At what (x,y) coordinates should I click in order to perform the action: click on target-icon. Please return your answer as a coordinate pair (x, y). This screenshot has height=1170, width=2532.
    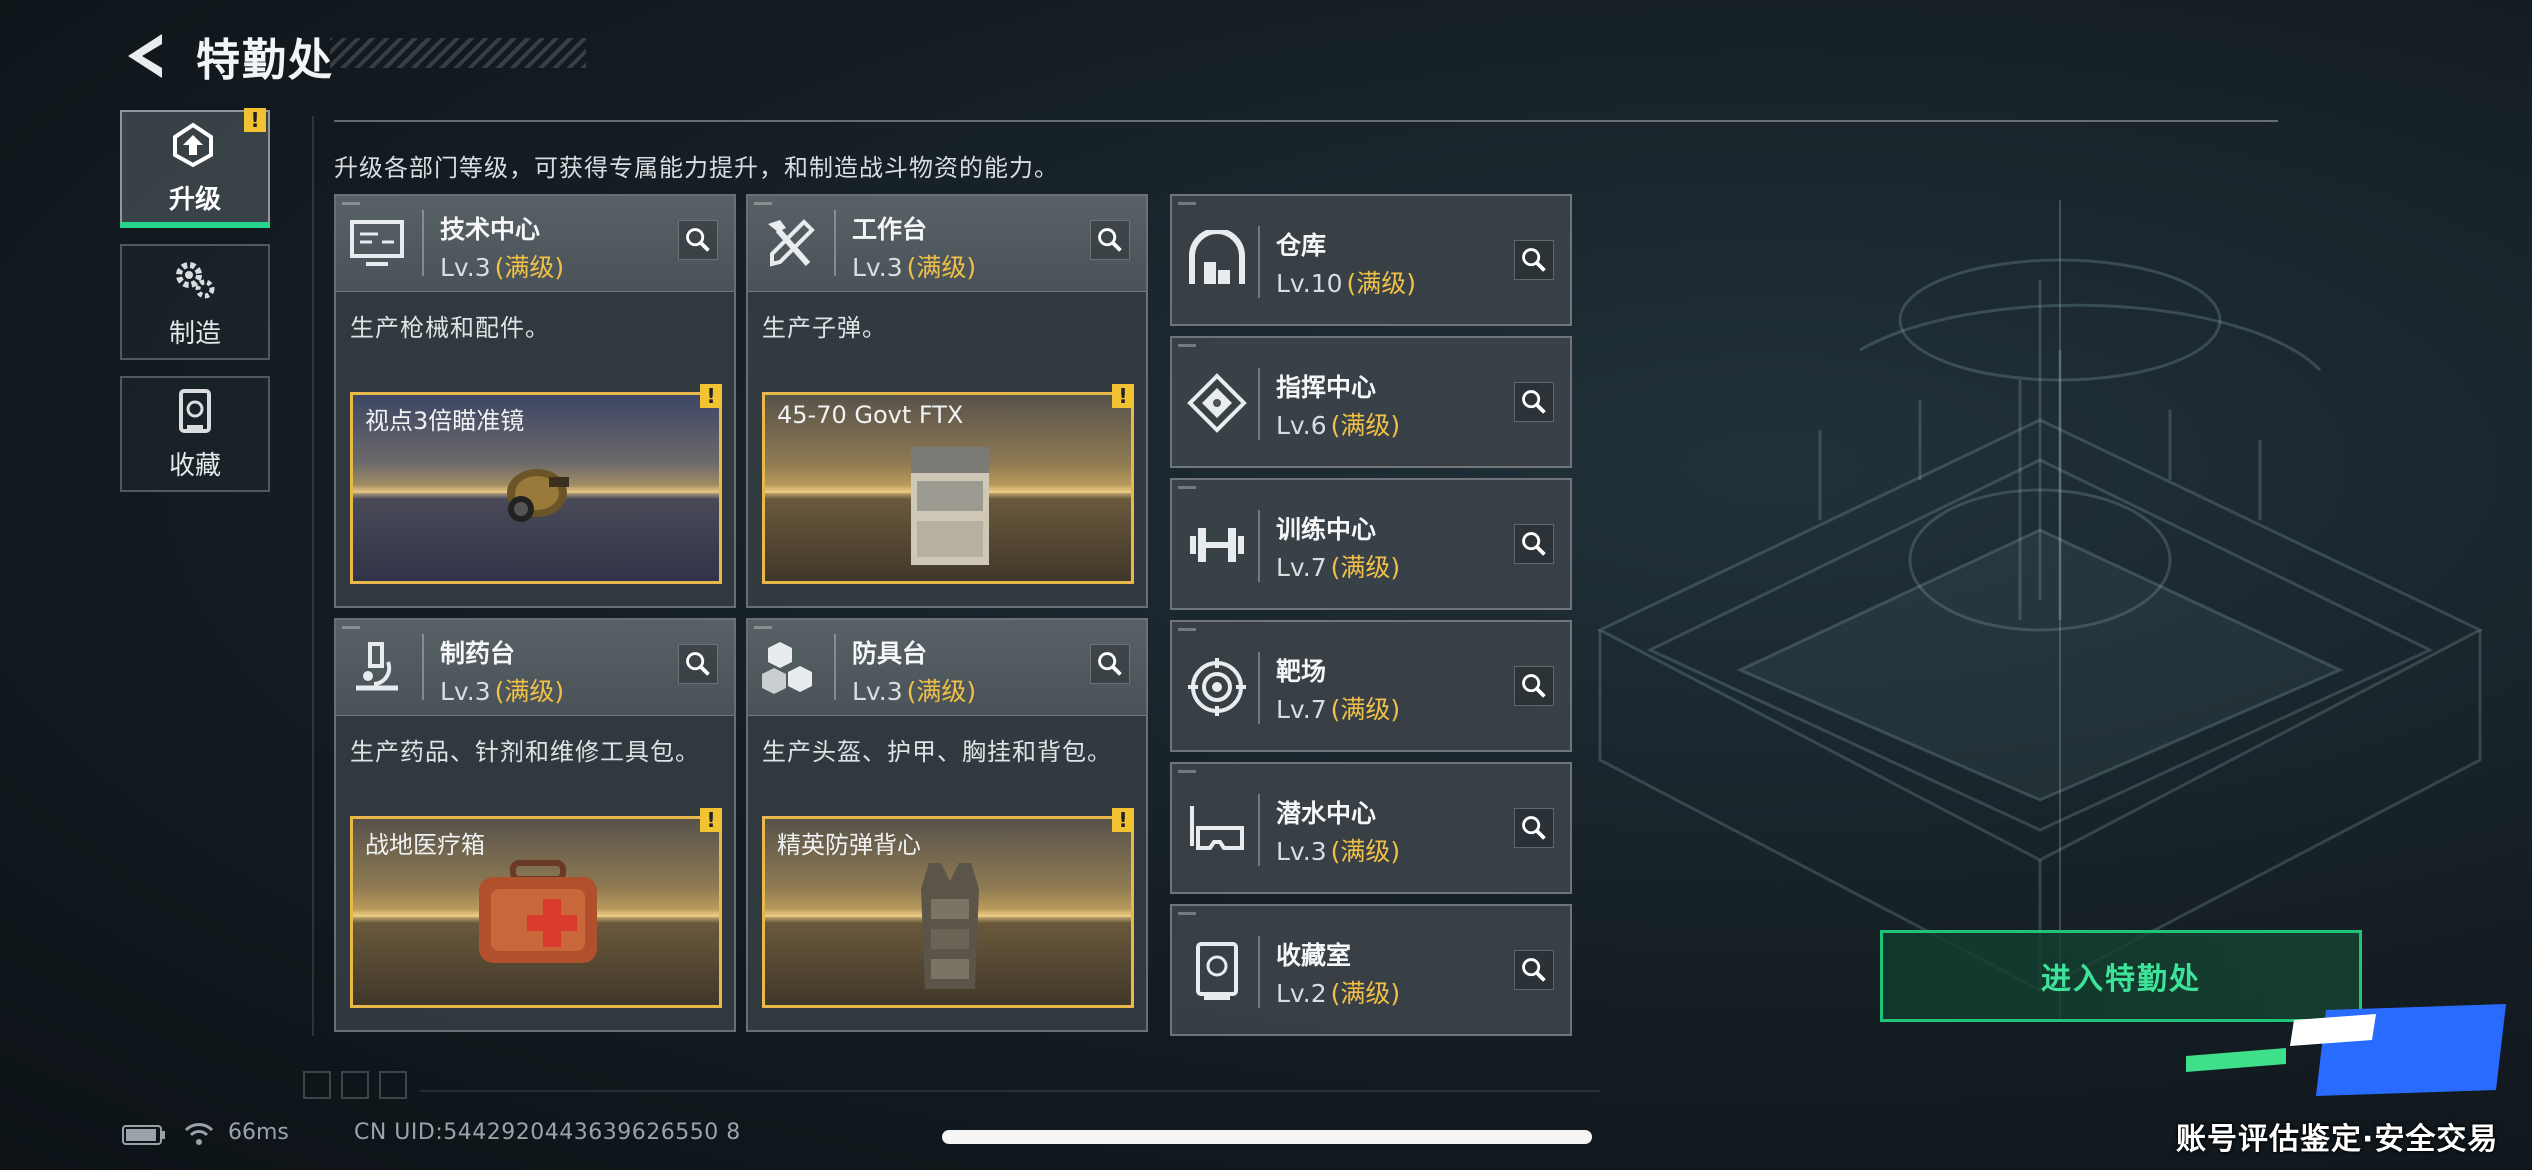
    Looking at the image, I should click on (1217, 687).